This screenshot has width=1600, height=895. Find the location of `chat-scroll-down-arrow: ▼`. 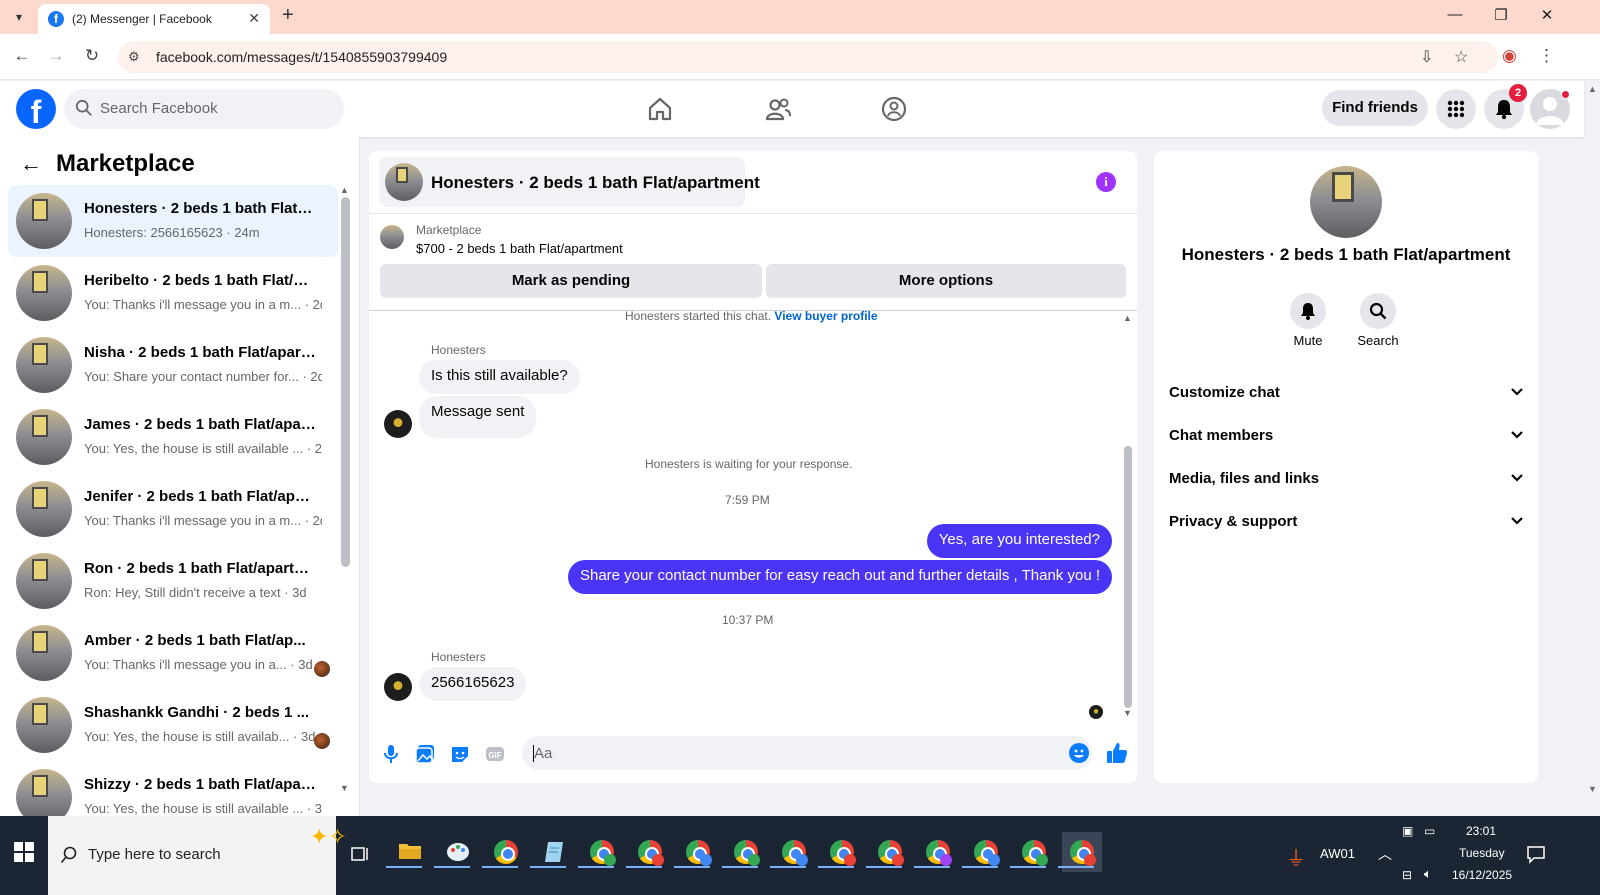

chat-scroll-down-arrow: ▼ is located at coordinates (1127, 713).